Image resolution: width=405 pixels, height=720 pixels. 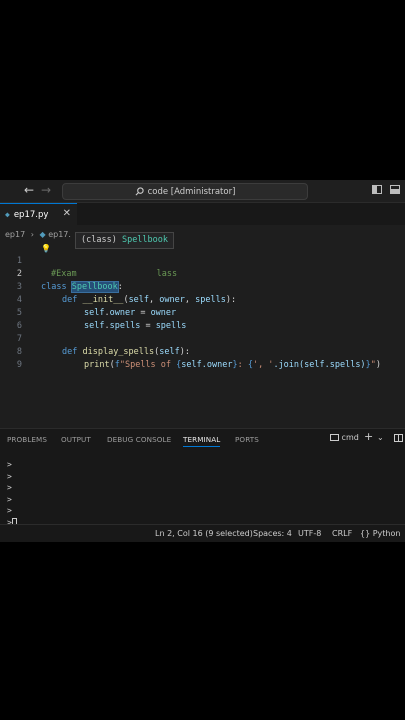 What do you see at coordinates (191, 191) in the screenshot?
I see `command-center-label: code [Administrator]` at bounding box center [191, 191].